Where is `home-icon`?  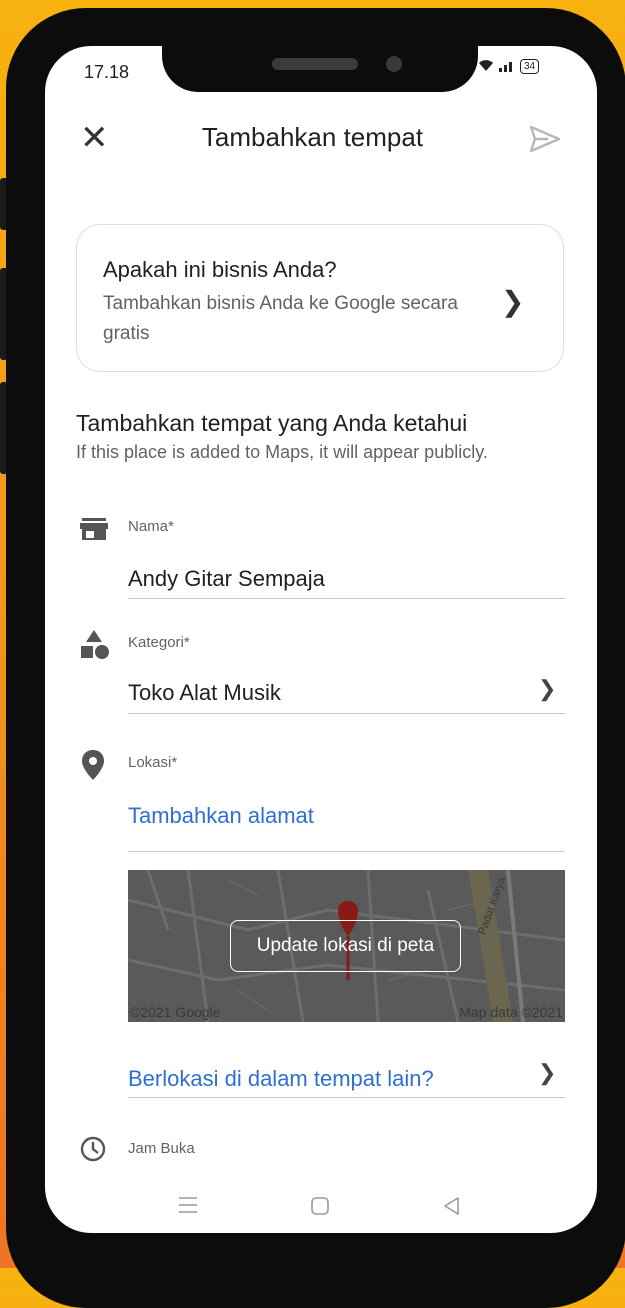 home-icon is located at coordinates (320, 1208).